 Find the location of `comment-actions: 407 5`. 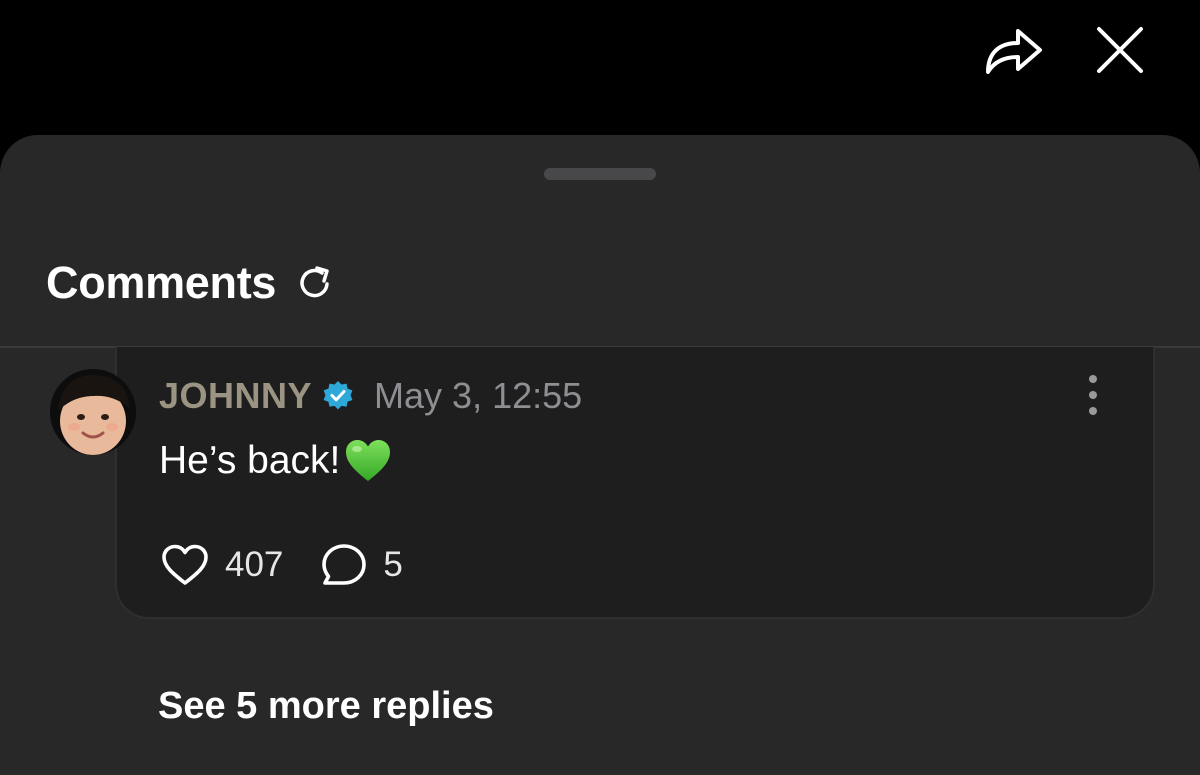

comment-actions: 407 5 is located at coordinates (282, 565).